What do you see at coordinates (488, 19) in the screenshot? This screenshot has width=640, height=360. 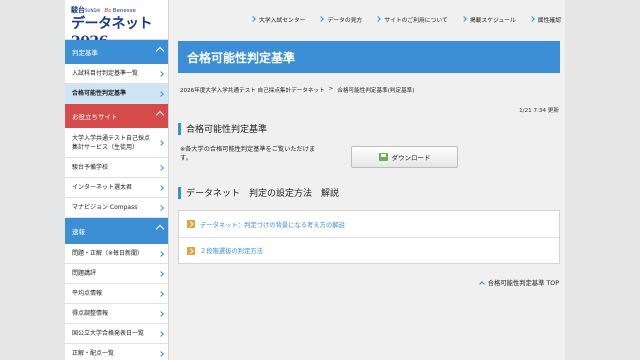 I see `nav-link-schedule: 掲載スケジュール` at bounding box center [488, 19].